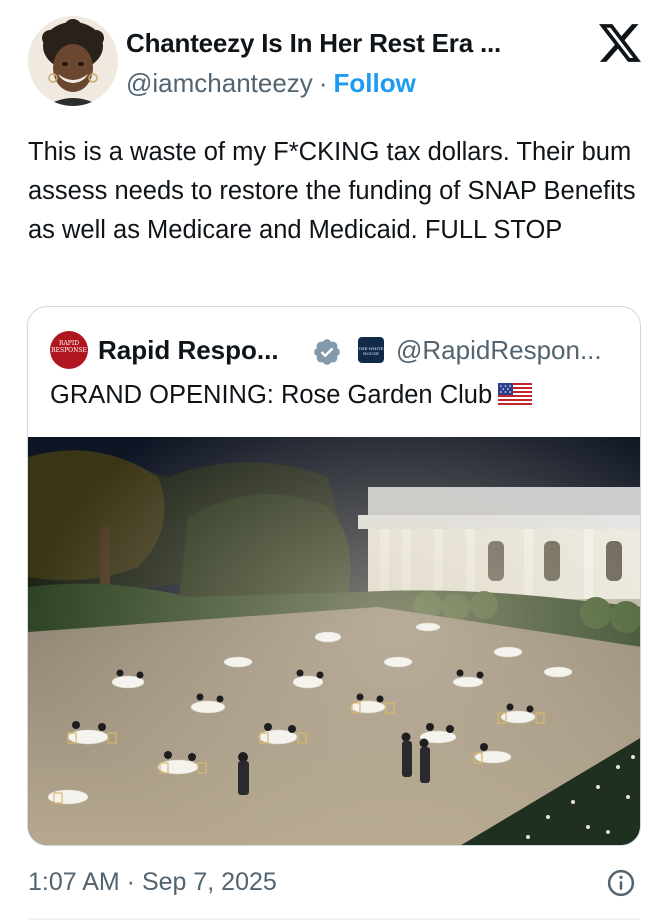 Image resolution: width=668 pixels, height=923 pixels. I want to click on quoted-tweet-text: GRAND OPENING: Rose Garden Club, so click(291, 395).